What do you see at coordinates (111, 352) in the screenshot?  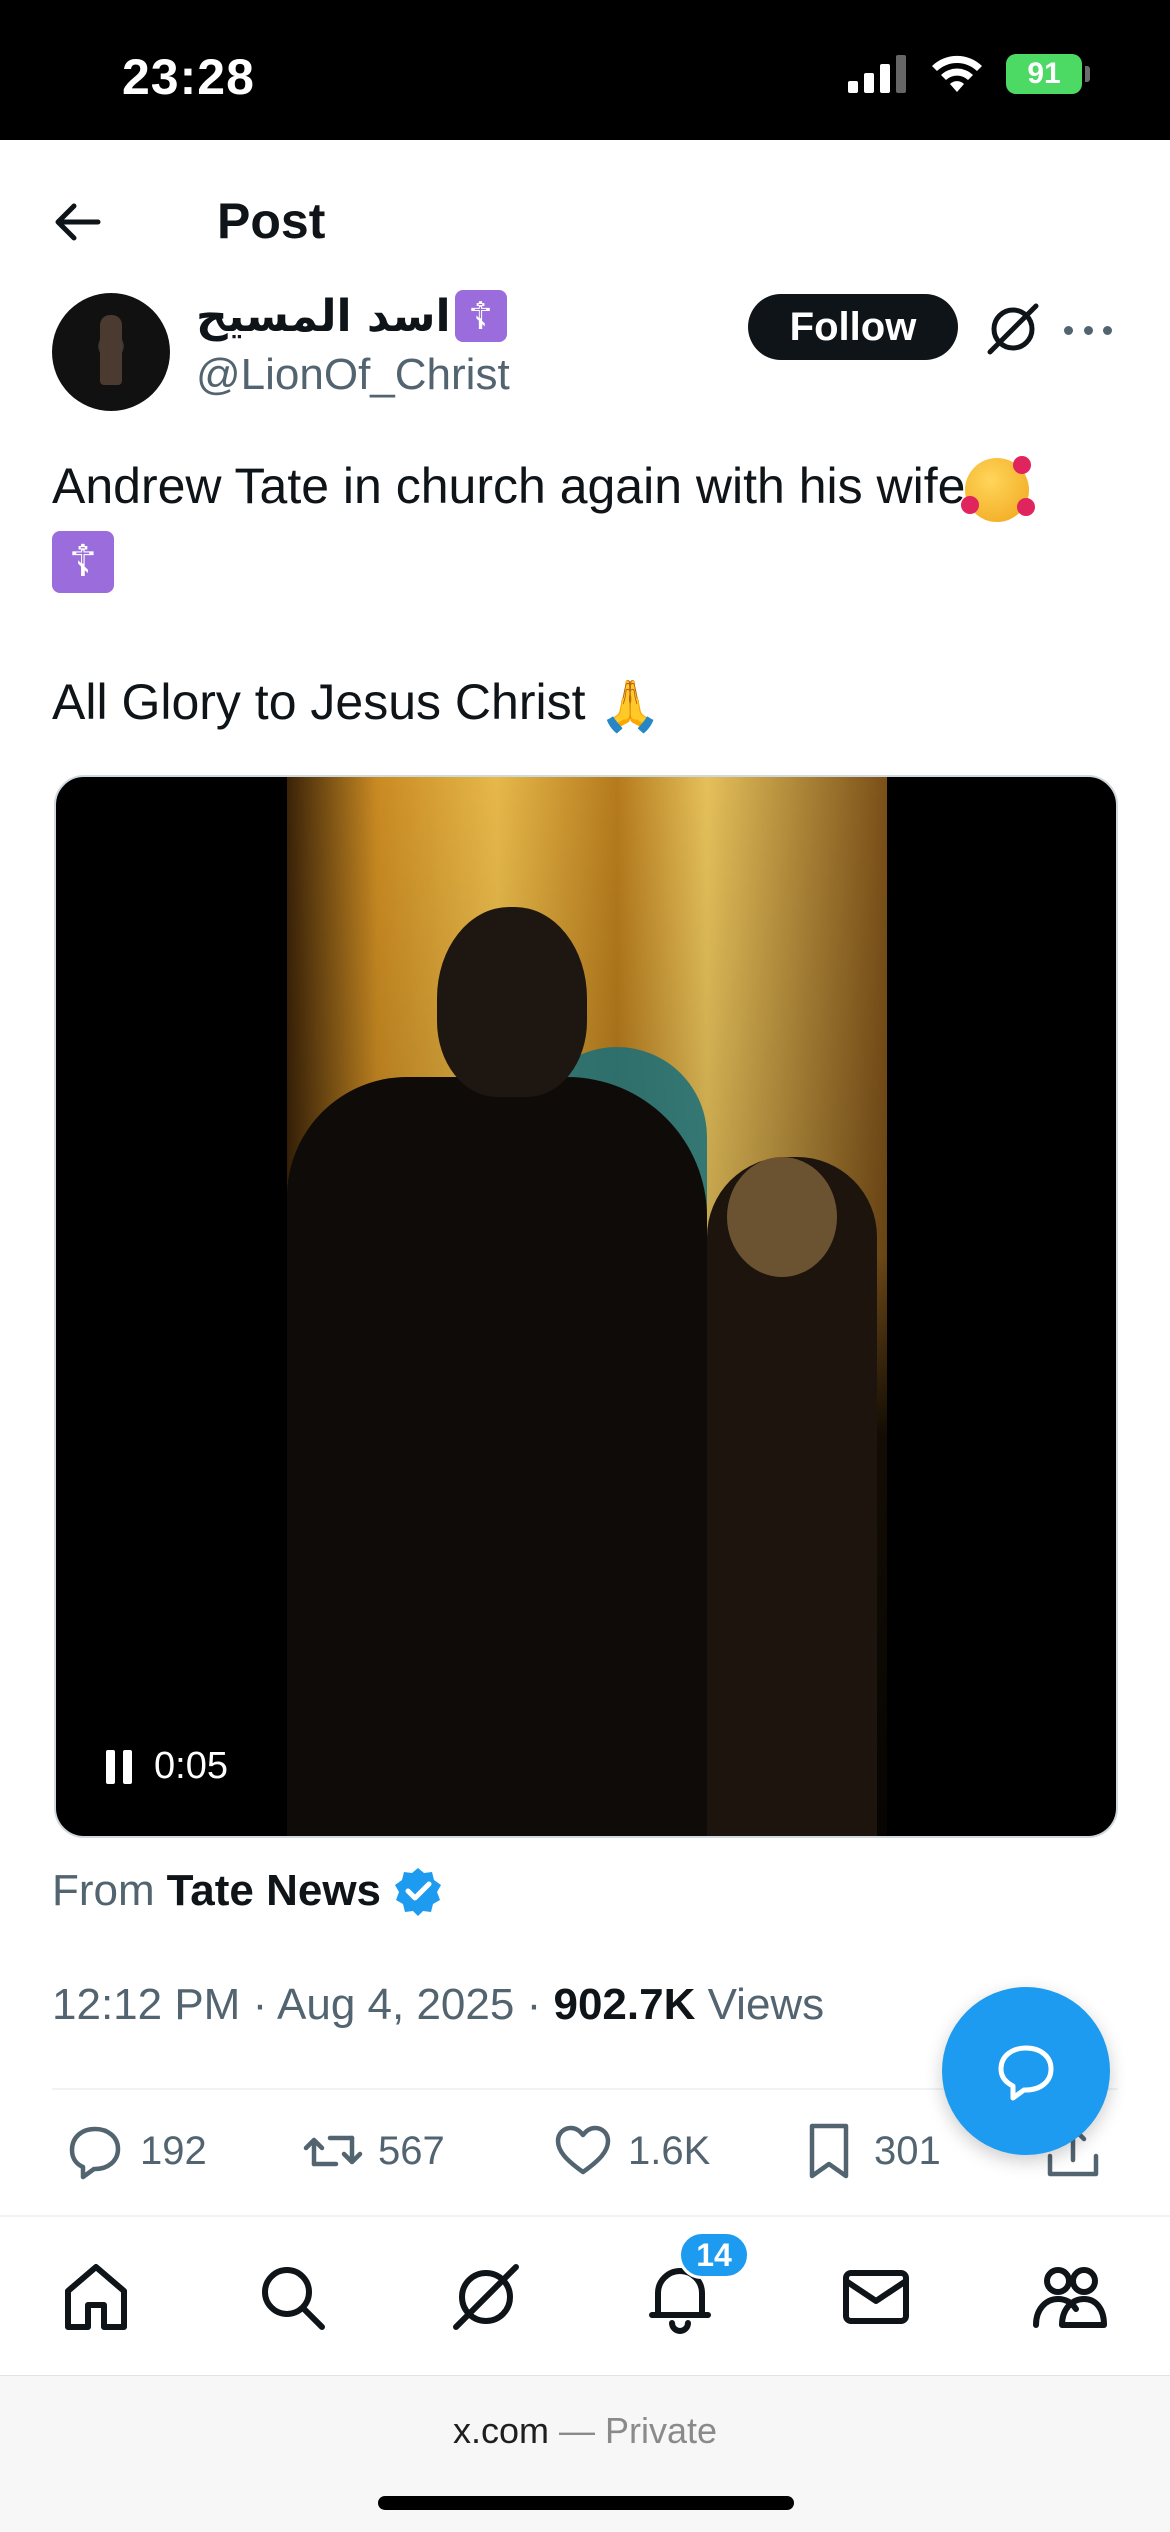 I see `avatar` at bounding box center [111, 352].